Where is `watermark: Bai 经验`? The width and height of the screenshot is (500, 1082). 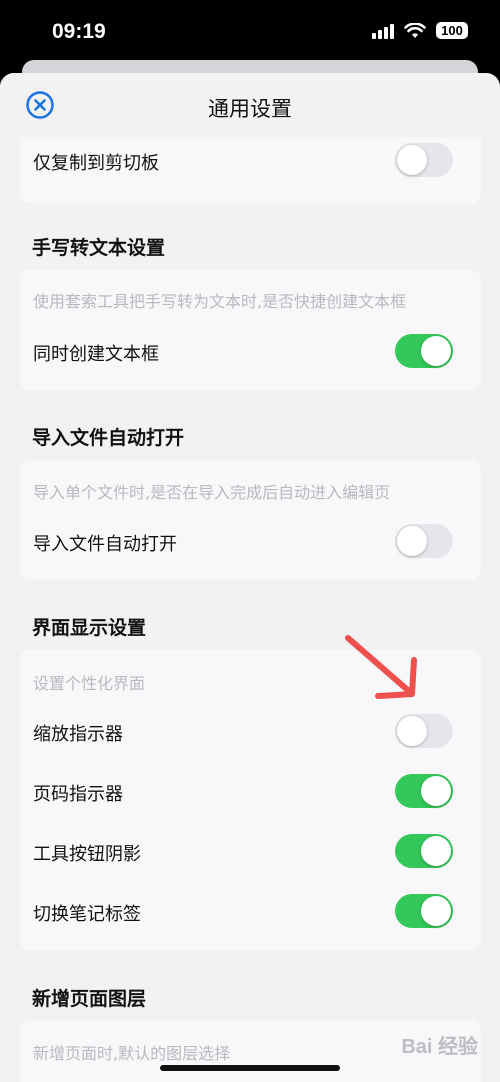 watermark: Bai 经验 is located at coordinates (439, 1047).